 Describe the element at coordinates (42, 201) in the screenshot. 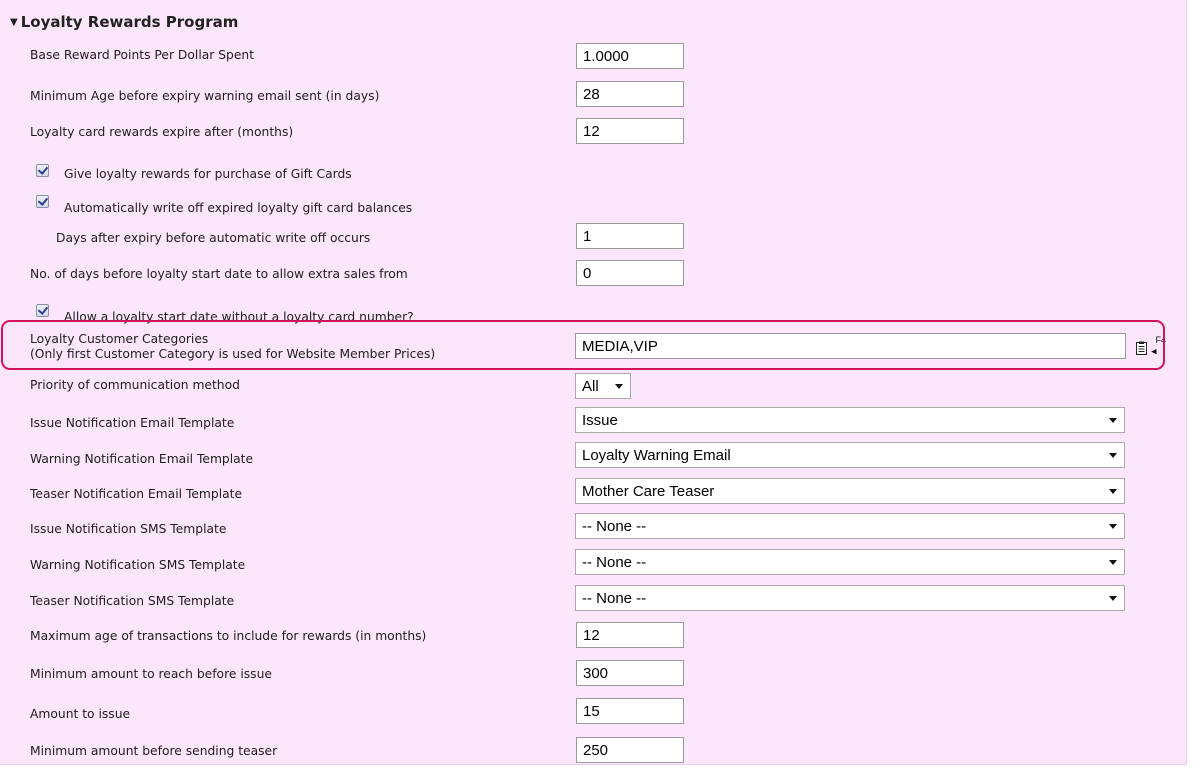

I see `auto-write-off-checkbox` at that location.